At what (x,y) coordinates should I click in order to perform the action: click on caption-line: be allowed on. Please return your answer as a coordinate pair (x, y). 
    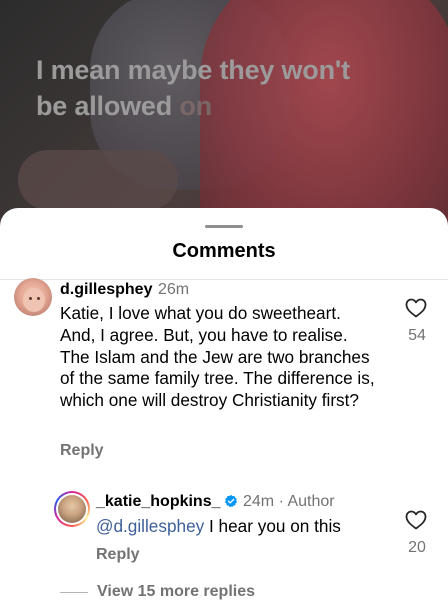
    Looking at the image, I should click on (231, 106).